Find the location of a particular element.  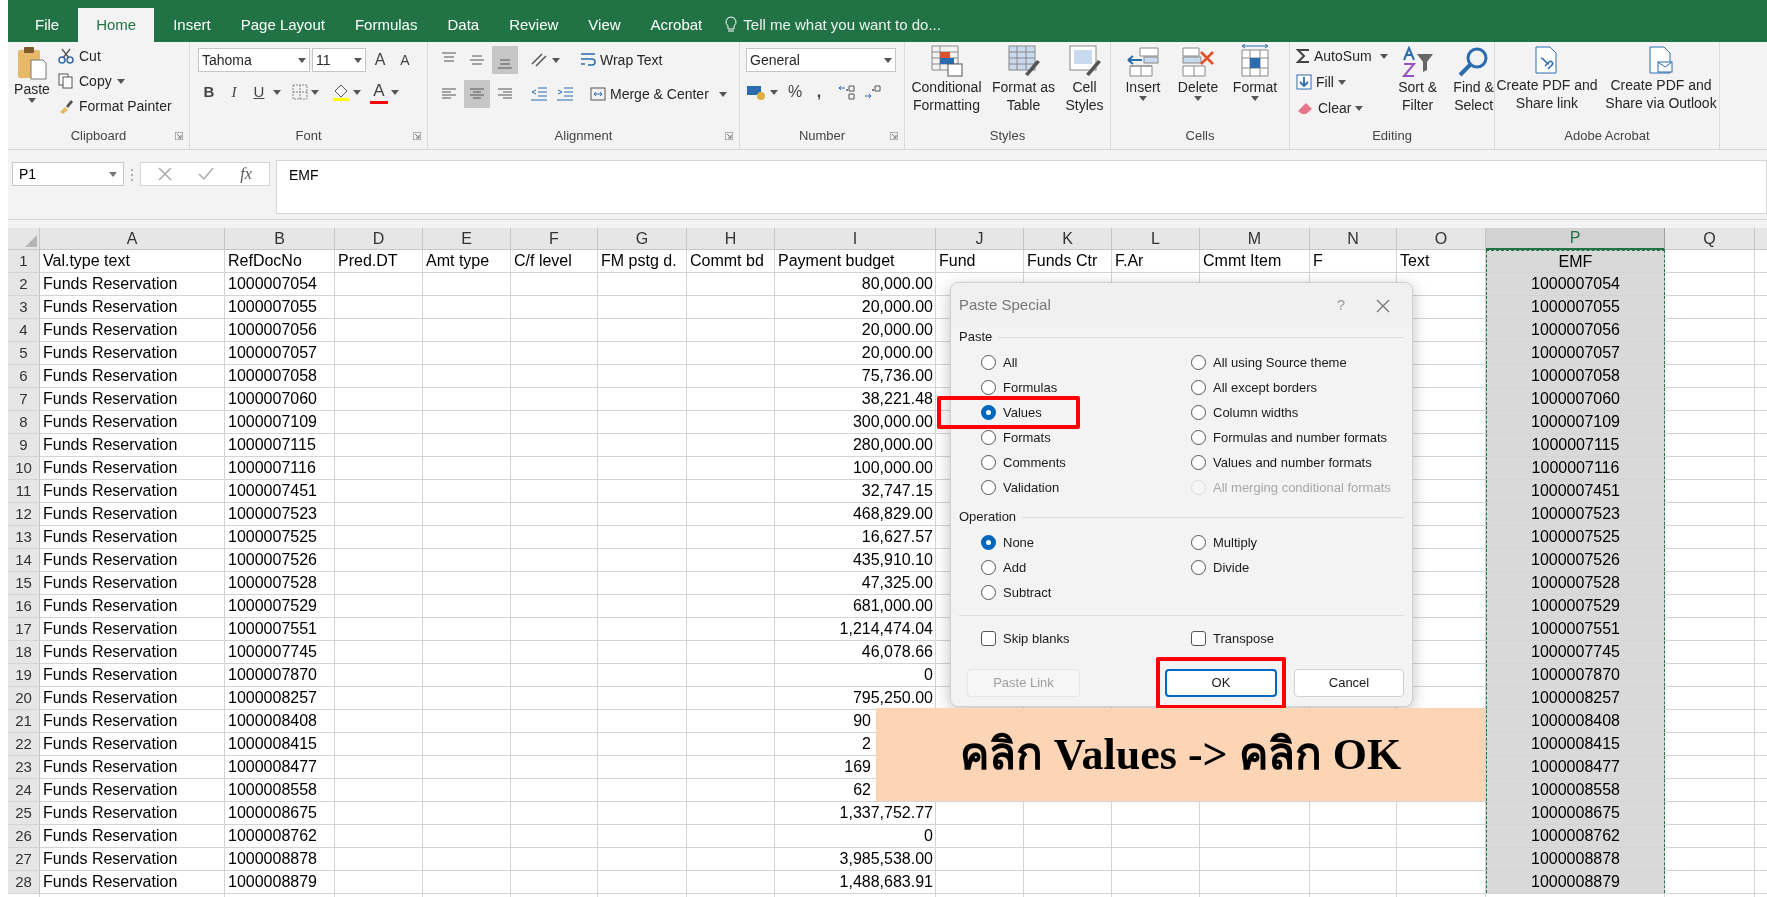

autosum-button: AutoSum is located at coordinates (1342, 56).